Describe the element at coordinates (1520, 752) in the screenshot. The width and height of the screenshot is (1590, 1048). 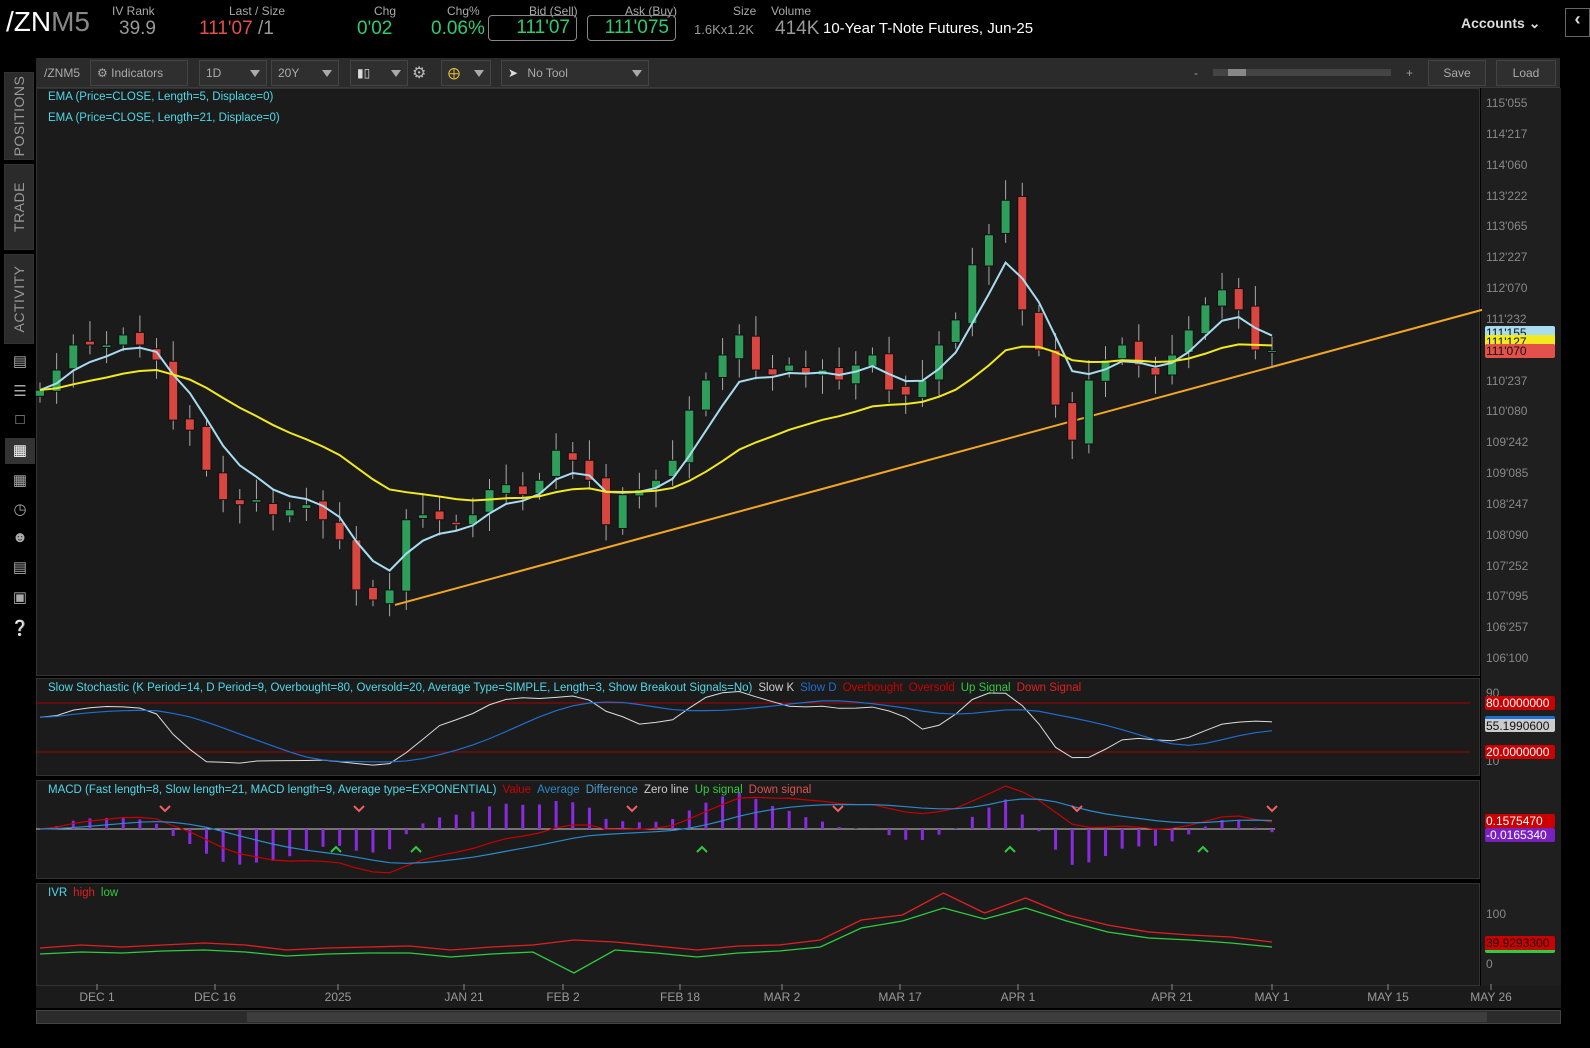
I see `oversold-badge: 20.0000000` at that location.